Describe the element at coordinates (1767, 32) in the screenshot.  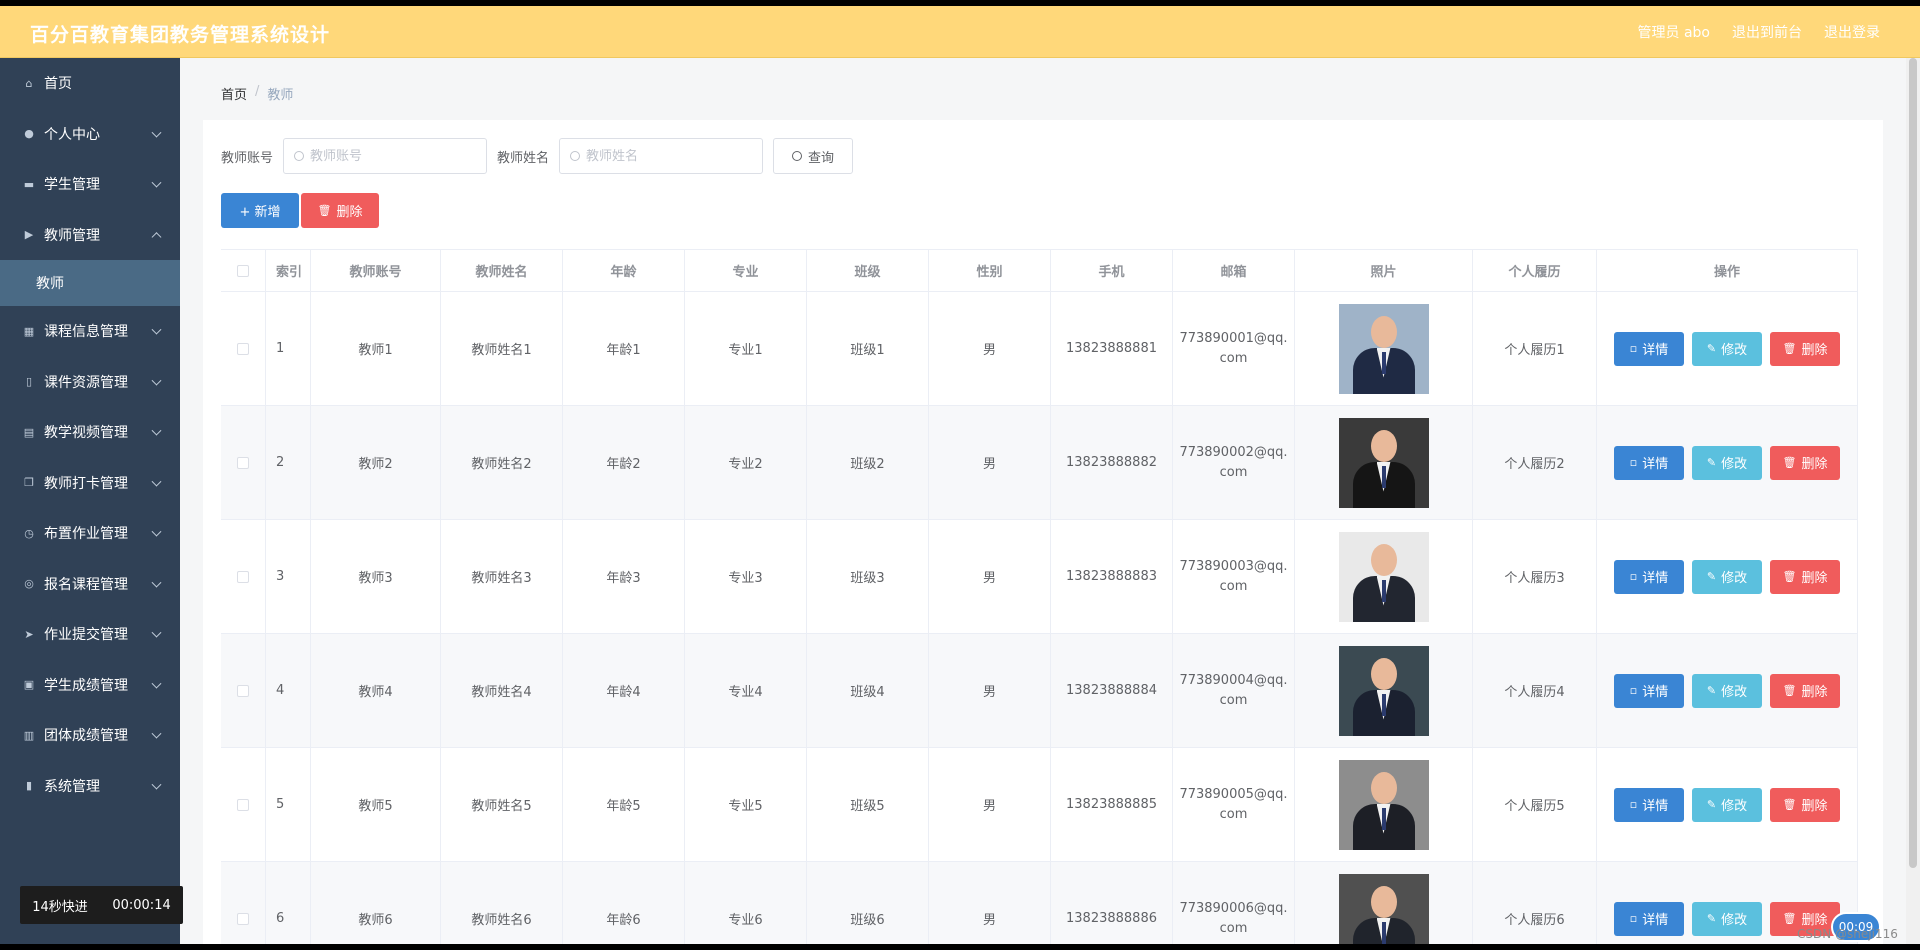
I see `back-to-front-link: 退出到前台` at that location.